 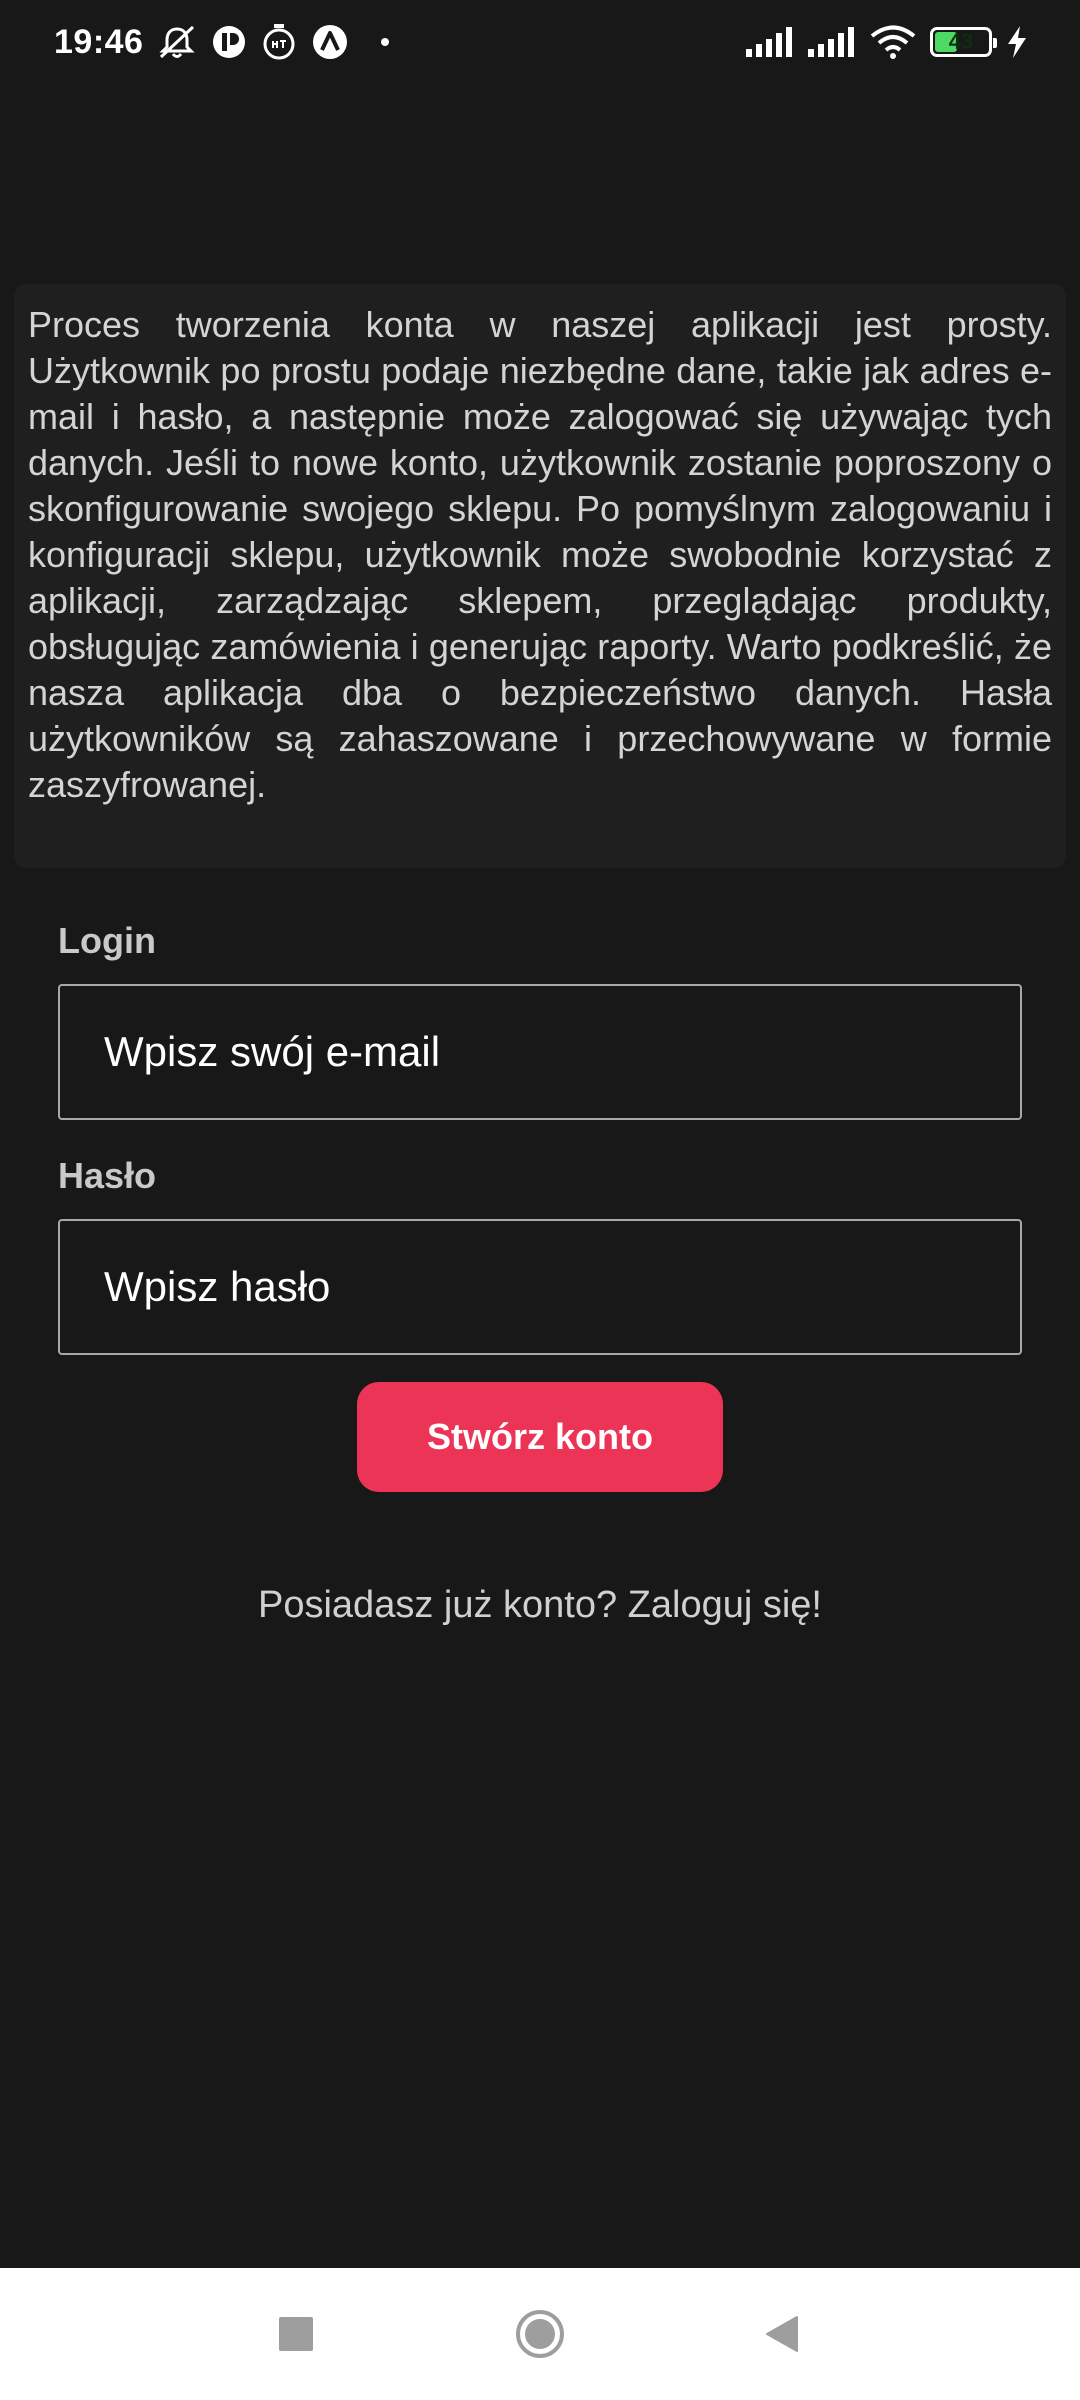 I want to click on email-input, so click(x=562, y=1052).